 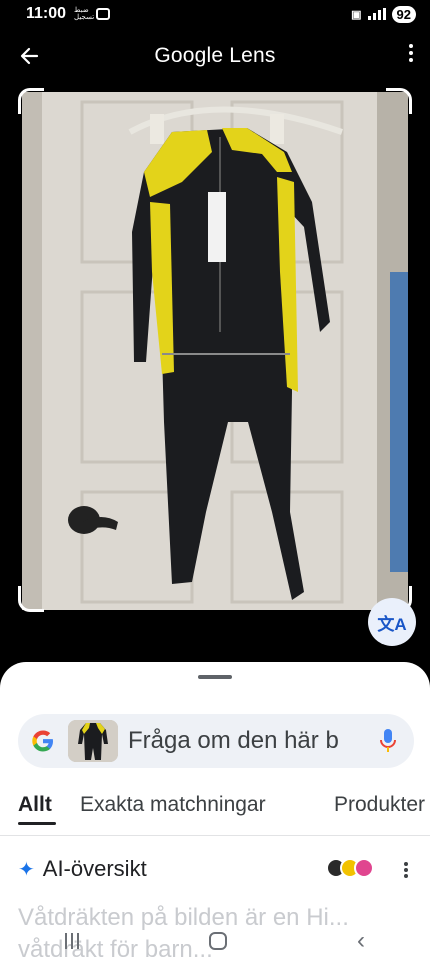 I want to click on notification-icon-text: ضبط تسجيل, so click(x=84, y=14).